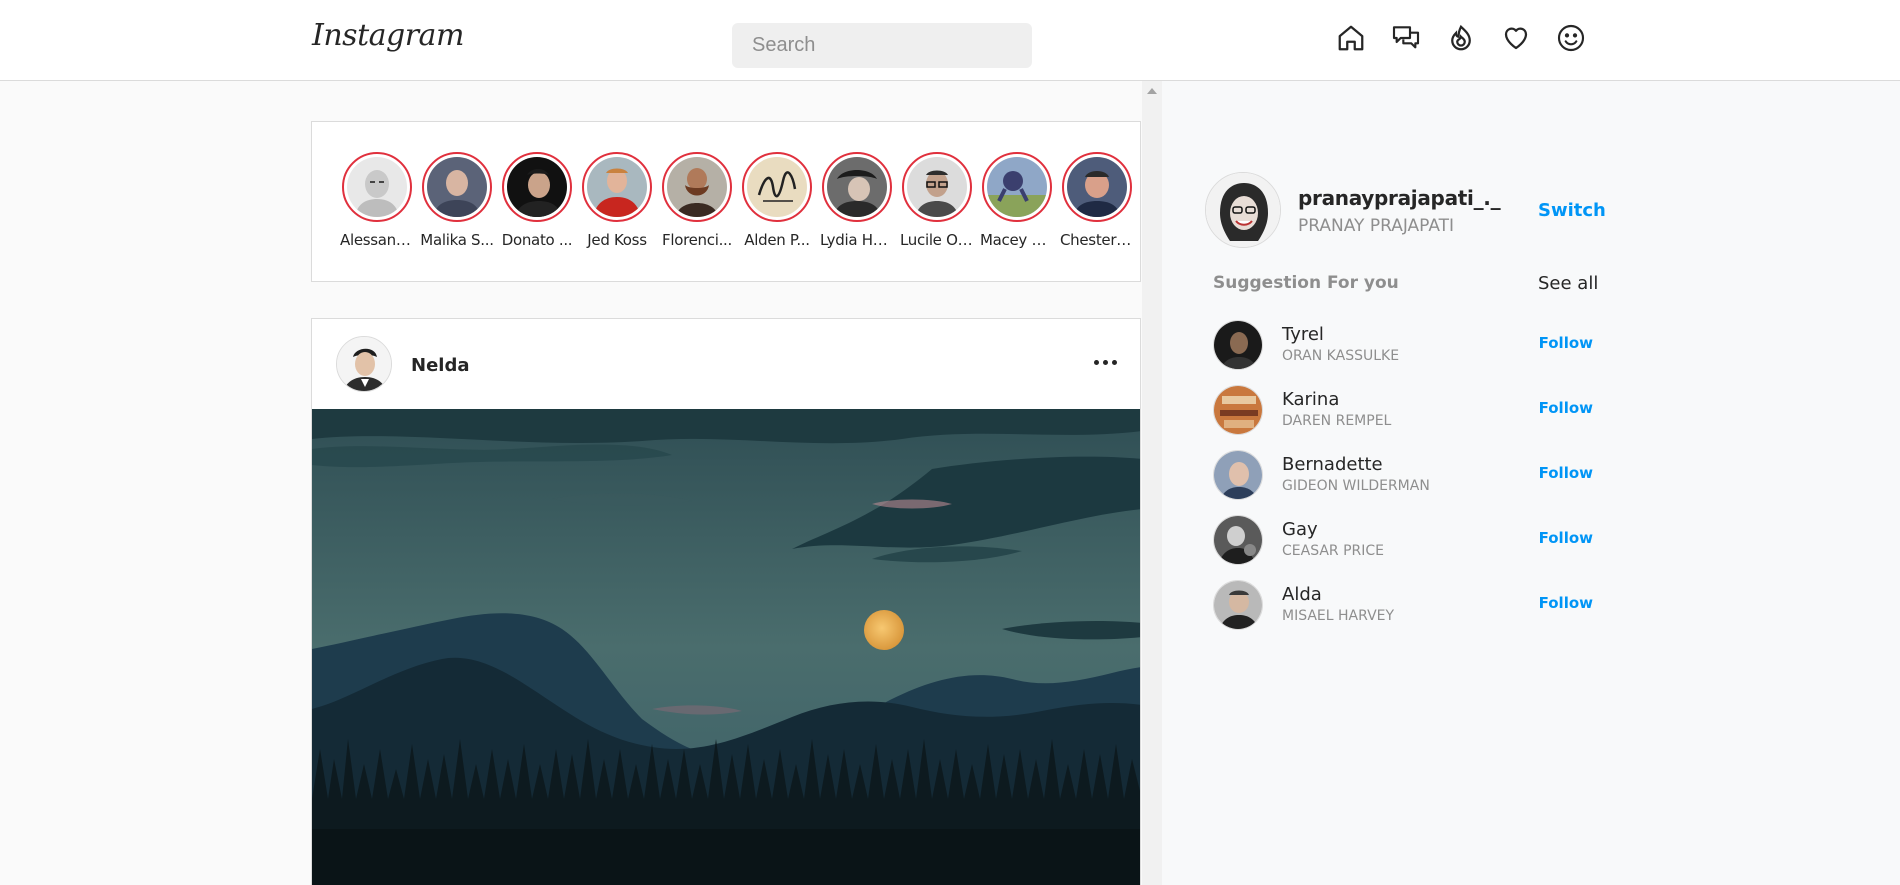  What do you see at coordinates (1403, 606) in the screenshot?
I see `suggestion-item: Alda MISAEL HARVEY Follow` at bounding box center [1403, 606].